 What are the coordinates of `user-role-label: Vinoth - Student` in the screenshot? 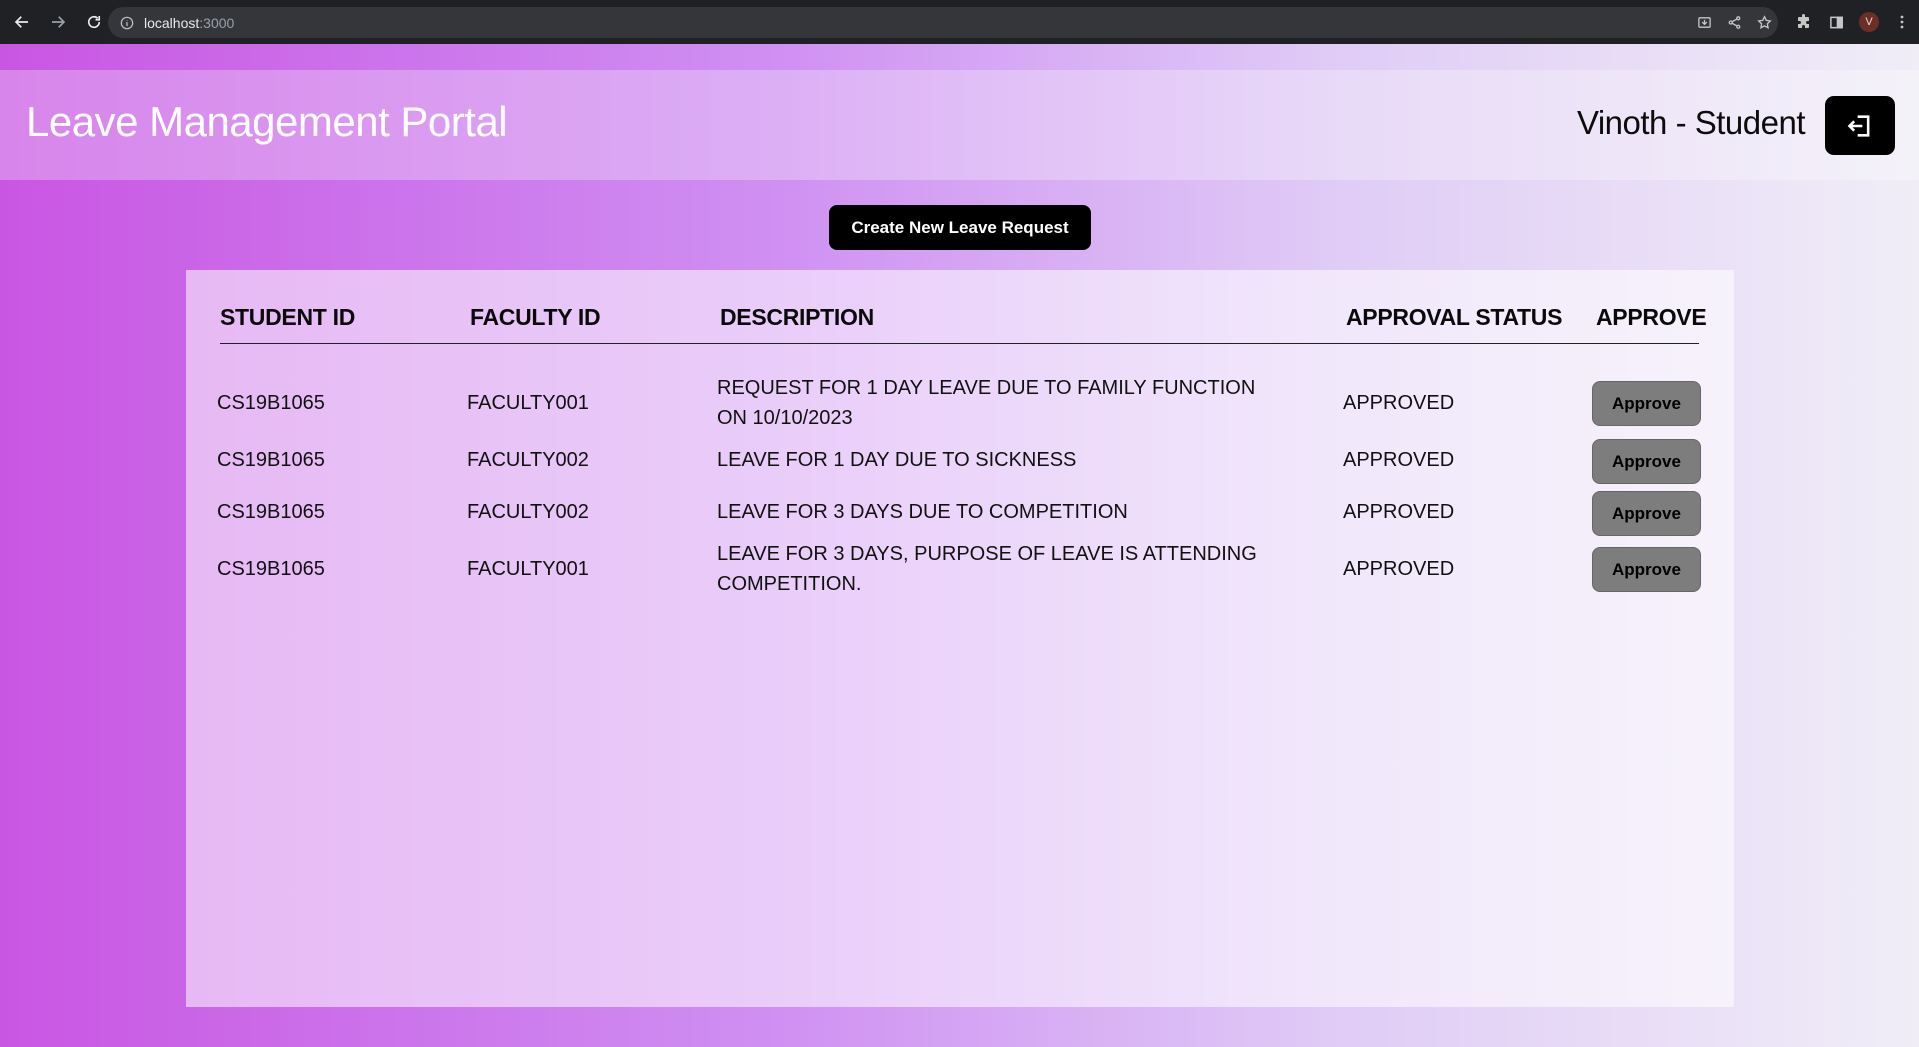 It's located at (1691, 122).